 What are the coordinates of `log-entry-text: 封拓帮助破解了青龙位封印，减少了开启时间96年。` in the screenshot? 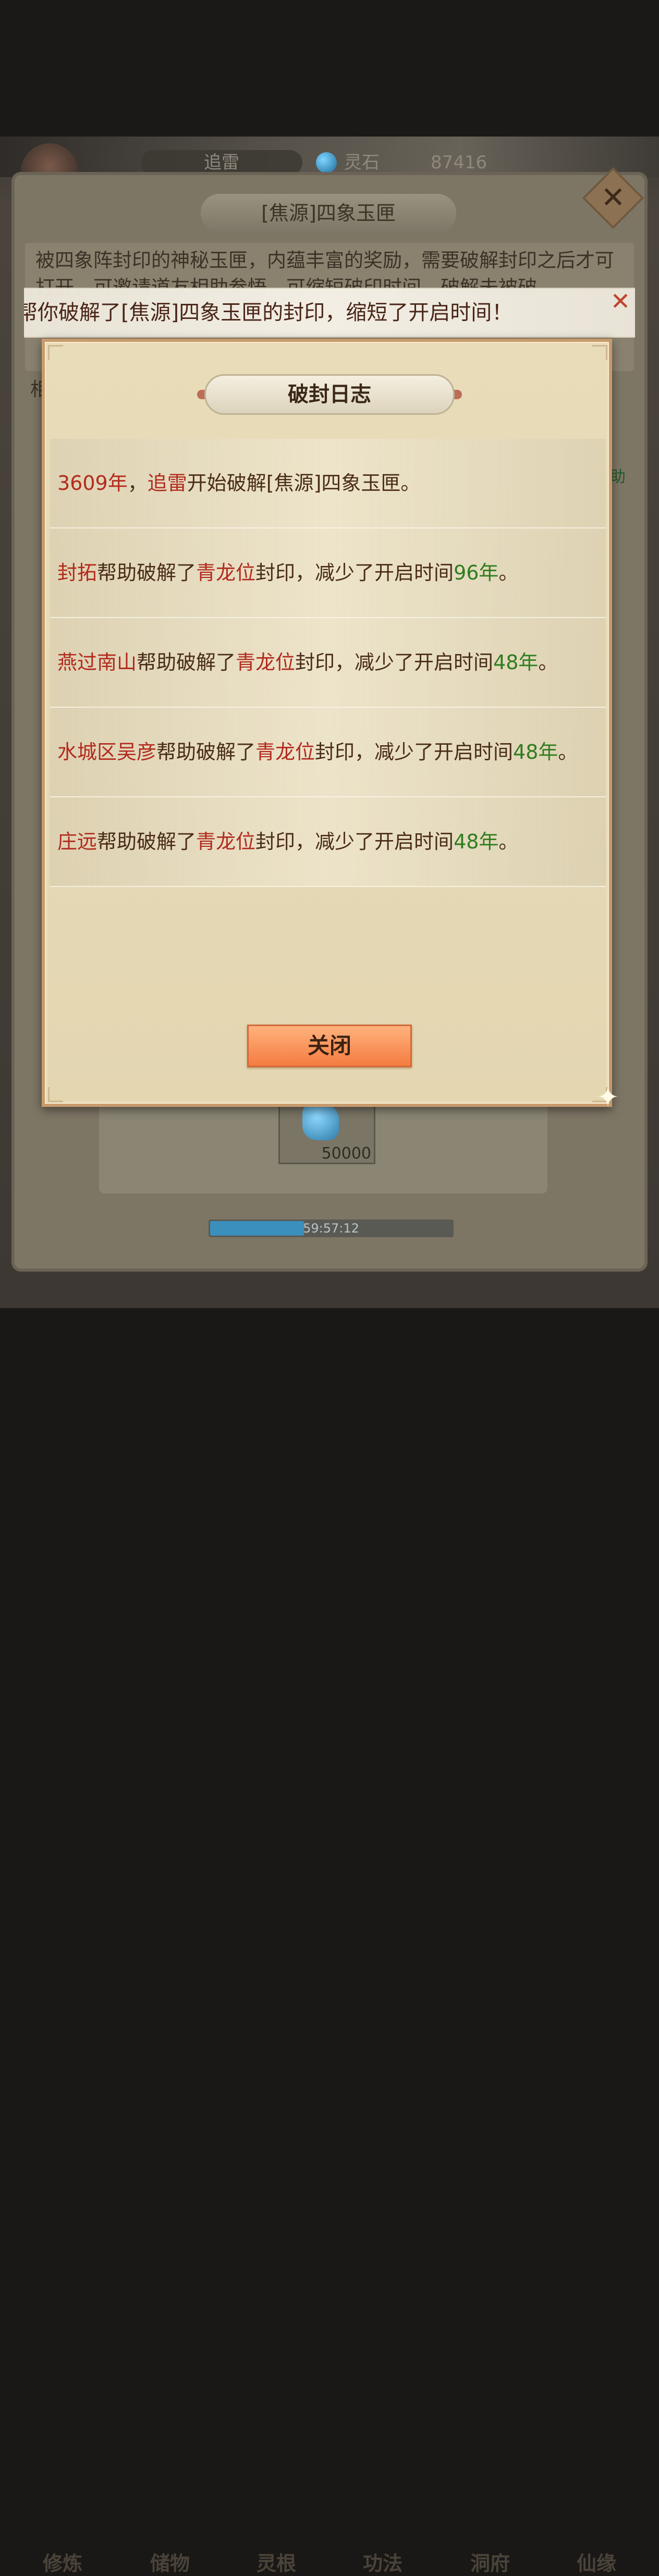 It's located at (329, 573).